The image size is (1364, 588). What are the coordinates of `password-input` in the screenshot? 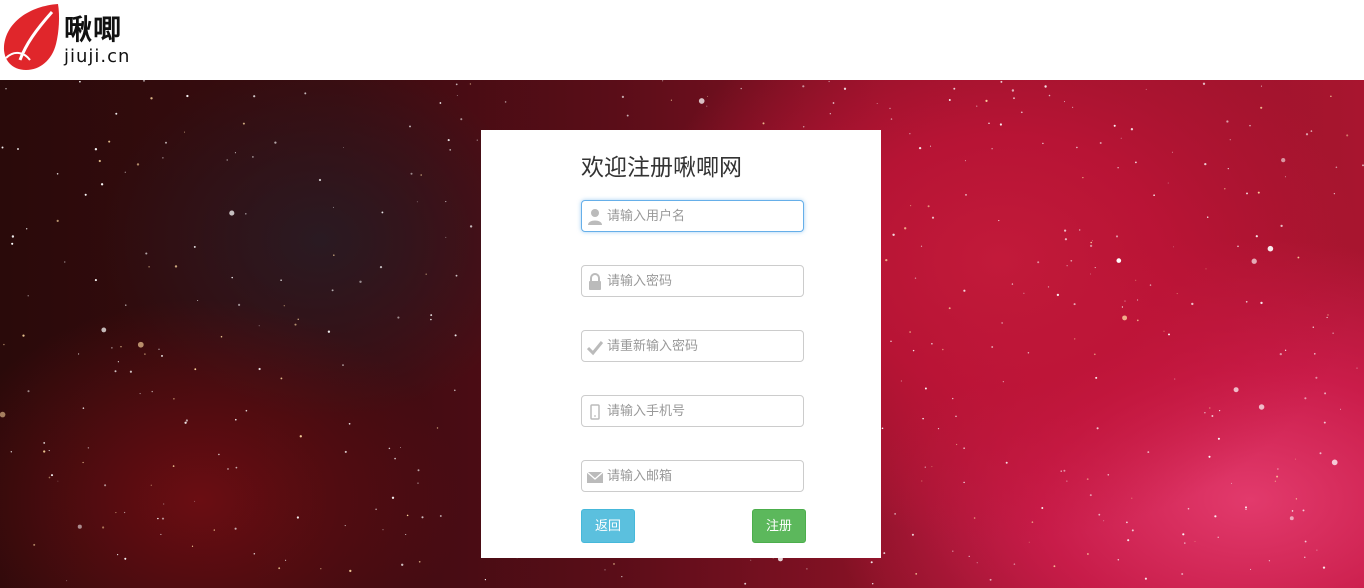 It's located at (702, 281).